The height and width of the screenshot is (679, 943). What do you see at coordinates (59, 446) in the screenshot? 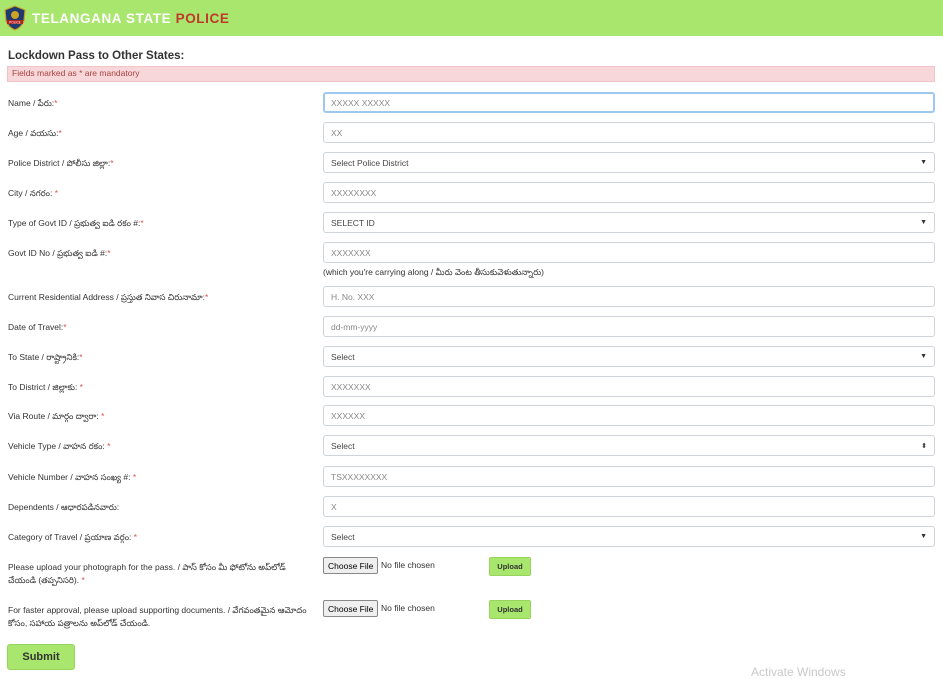
I see `vehicle-type-label: Vehicle Type / వాహన రకం: *` at bounding box center [59, 446].